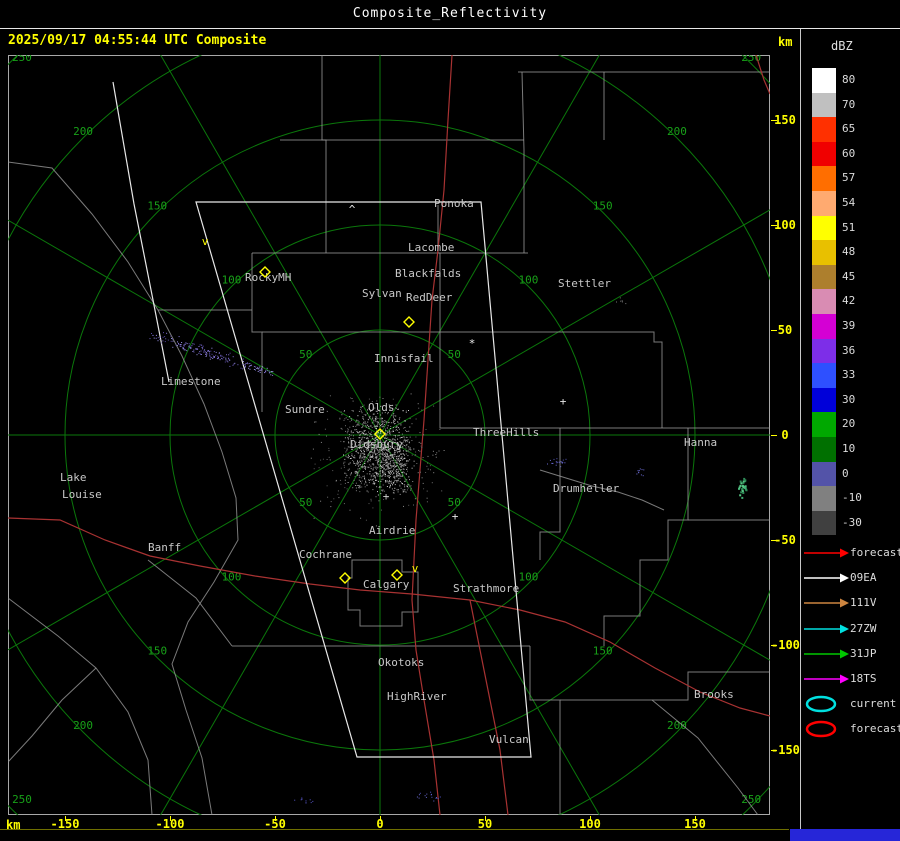  I want to click on dbz-value-label-57: 57, so click(849, 178).